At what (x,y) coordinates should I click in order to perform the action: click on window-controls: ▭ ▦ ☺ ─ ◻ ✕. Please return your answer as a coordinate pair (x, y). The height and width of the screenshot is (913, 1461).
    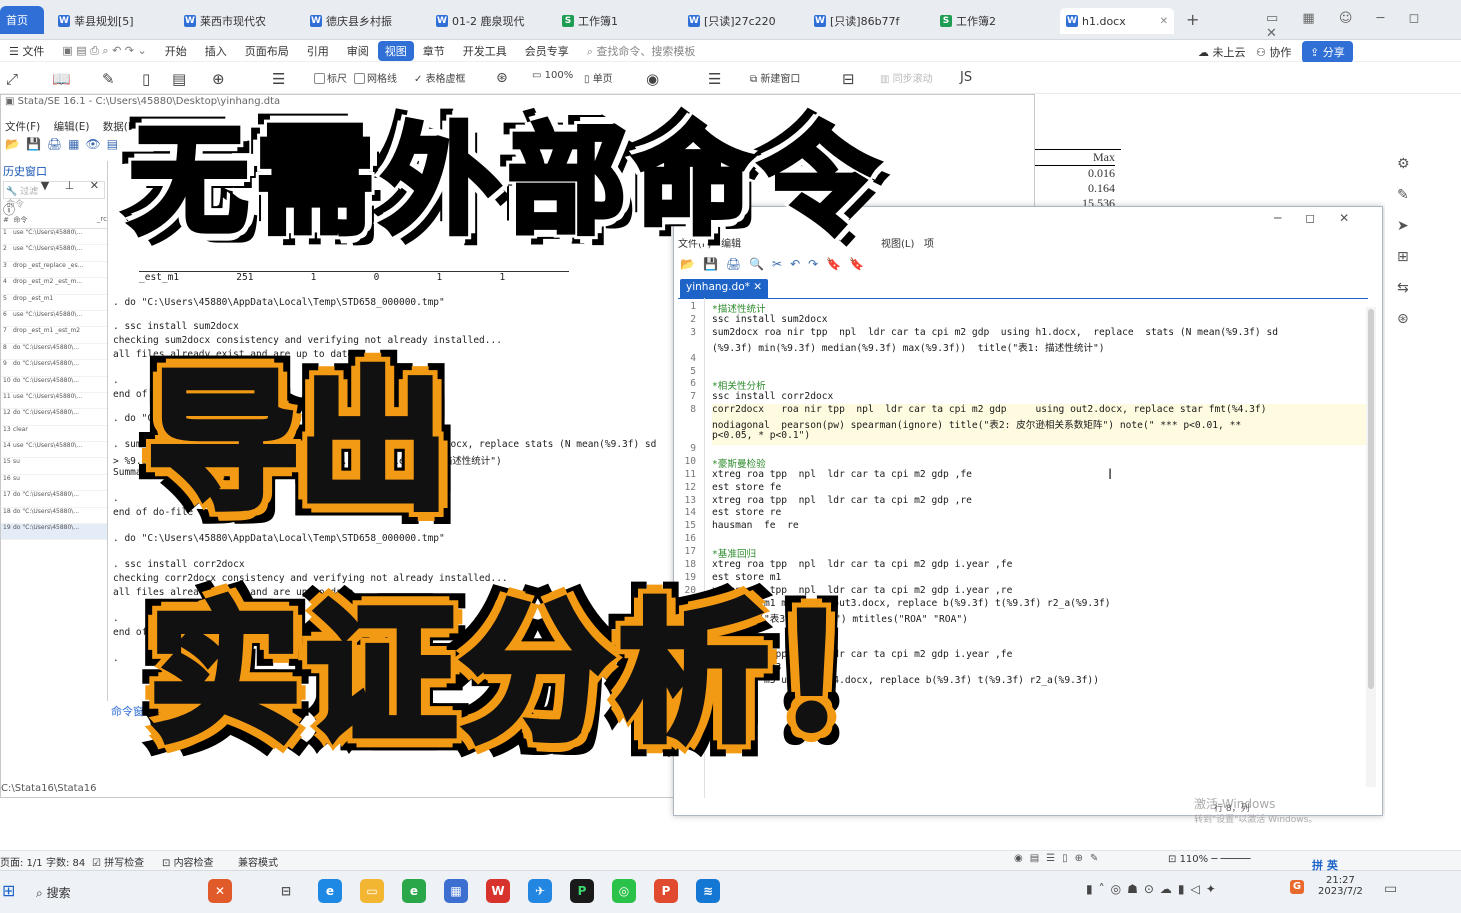
    Looking at the image, I should click on (1363, 26).